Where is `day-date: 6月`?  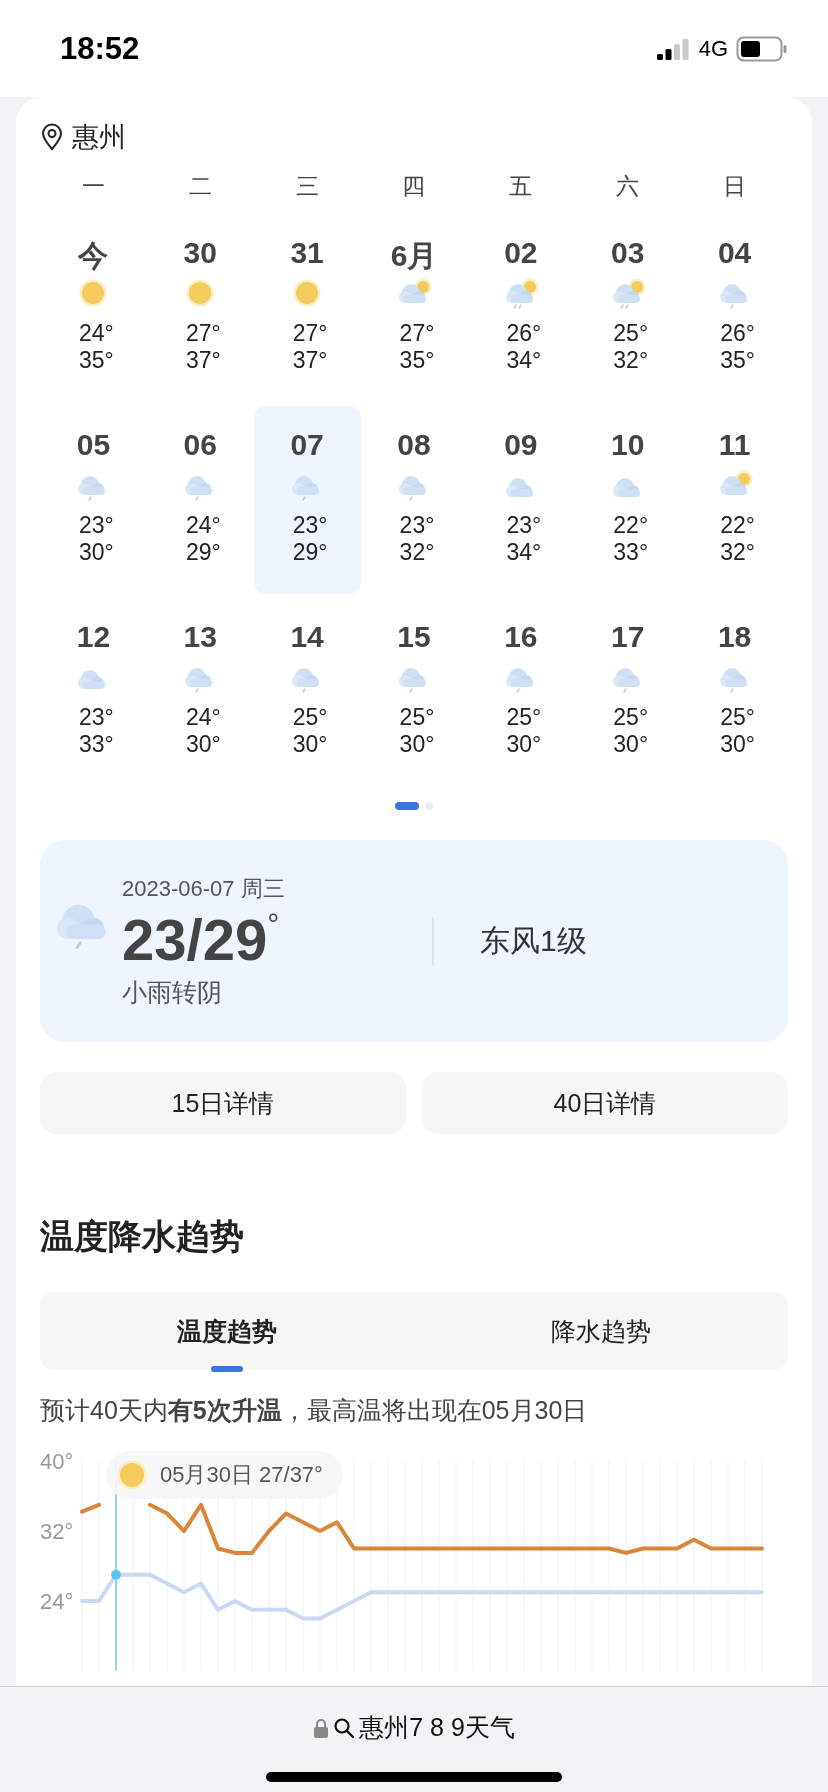 day-date: 6月 is located at coordinates (414, 256).